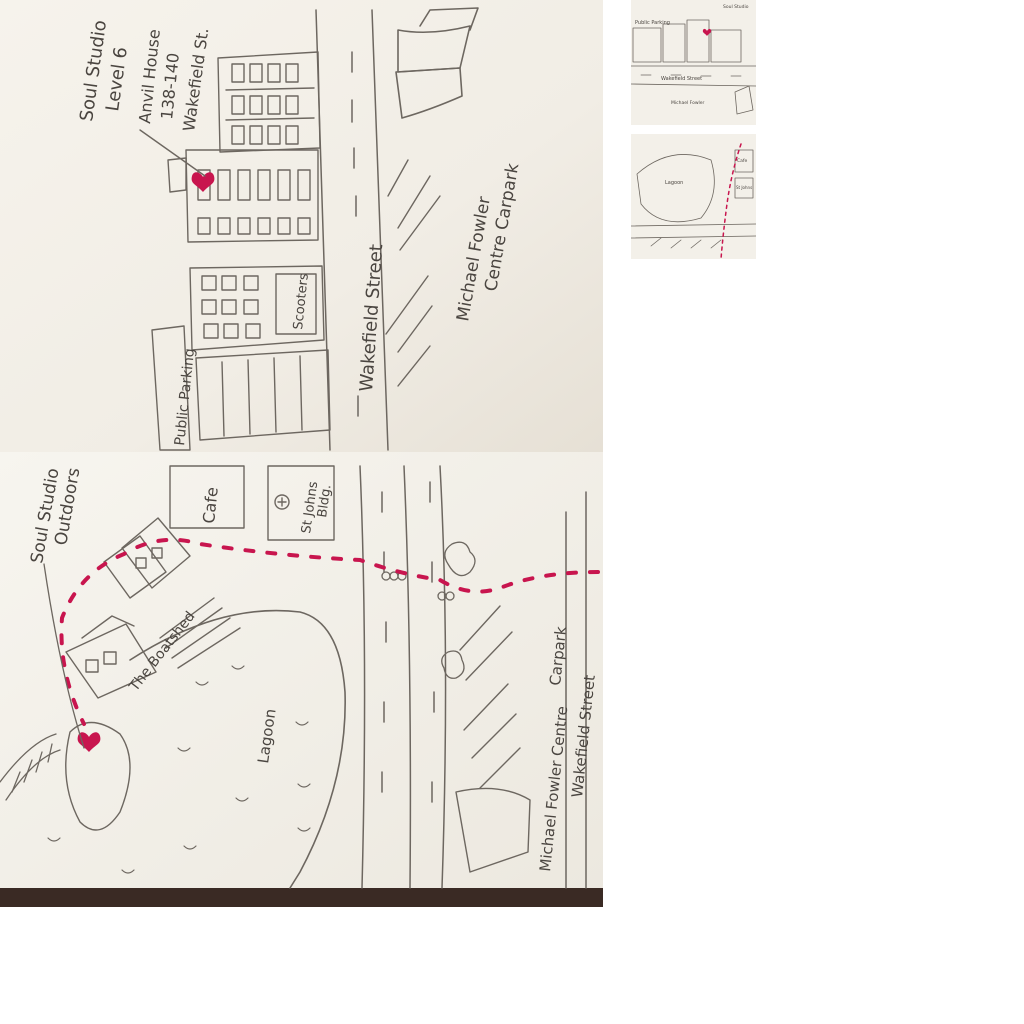 This screenshot has height=1024, width=1024. What do you see at coordinates (301, 897) in the screenshot?
I see `table-edge` at bounding box center [301, 897].